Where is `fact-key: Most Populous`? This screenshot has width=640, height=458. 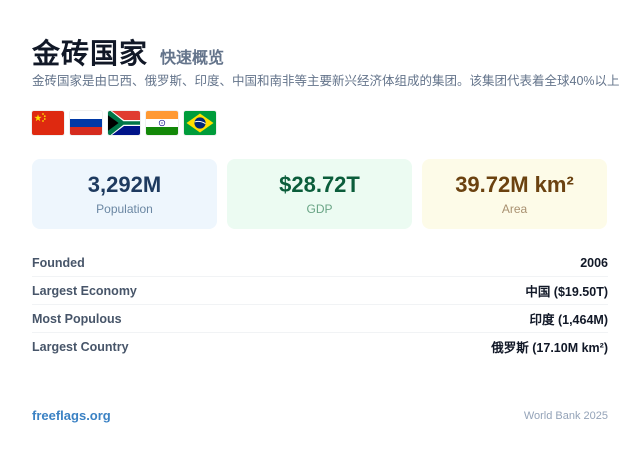 fact-key: Most Populous is located at coordinates (77, 318).